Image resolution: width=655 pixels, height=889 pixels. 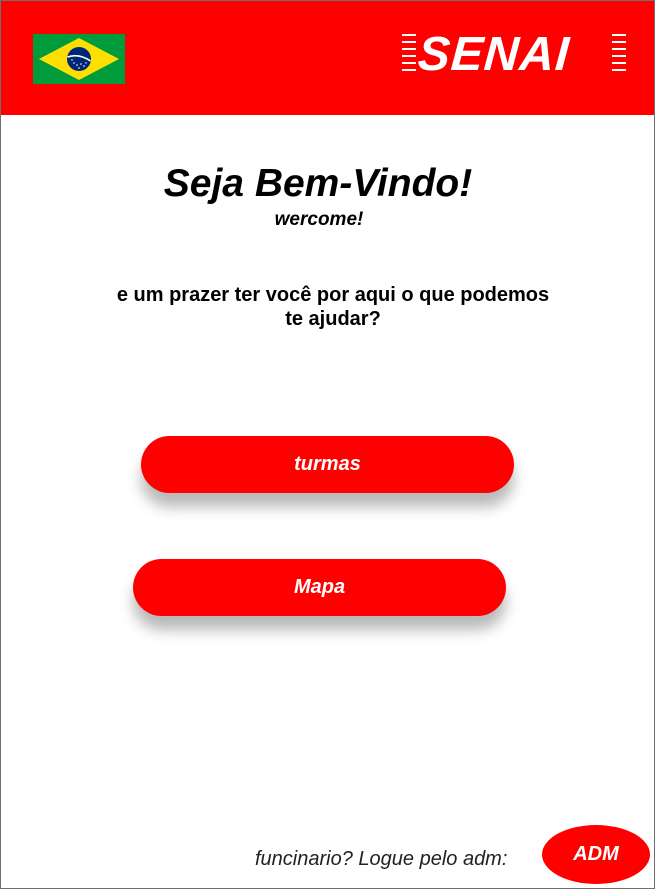 I want to click on logo-right-stripes, so click(x=619, y=57).